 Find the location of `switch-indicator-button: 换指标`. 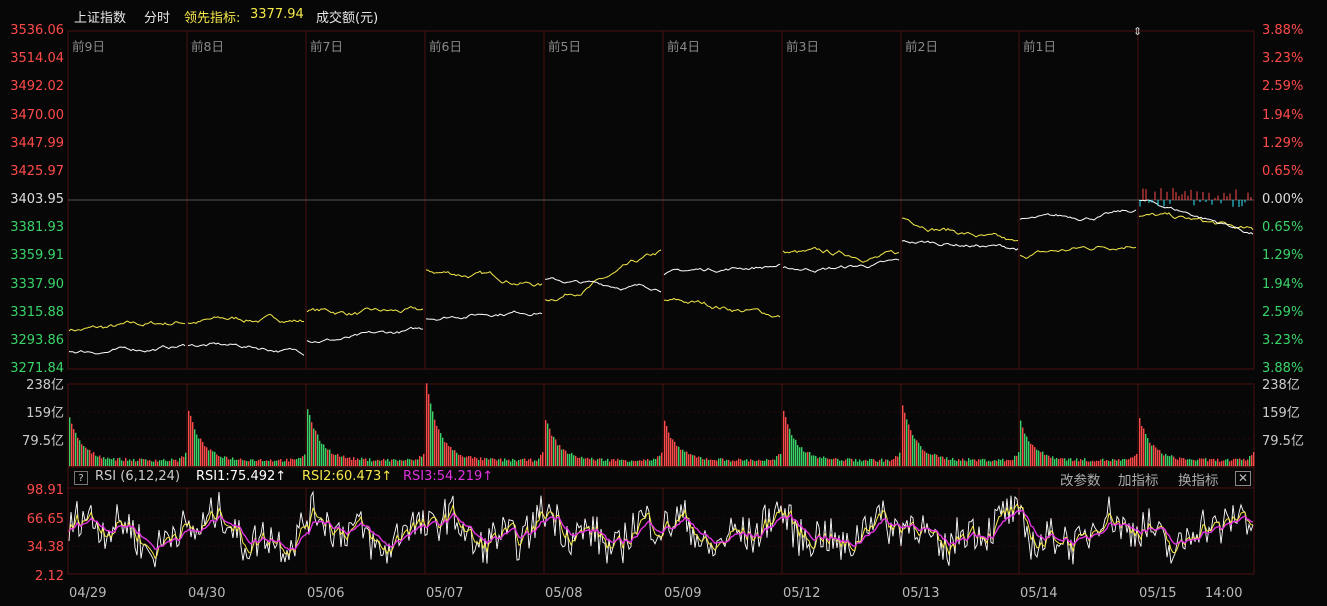

switch-indicator-button: 换指标 is located at coordinates (1198, 479).